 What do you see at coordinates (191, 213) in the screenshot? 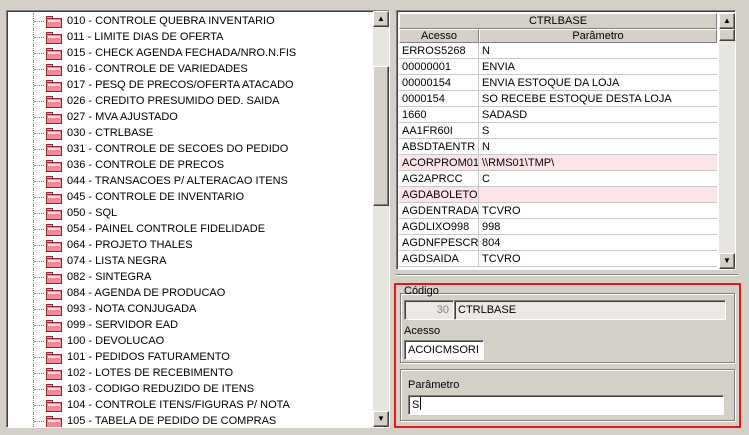
I see `tree-item: 050 - SQL` at bounding box center [191, 213].